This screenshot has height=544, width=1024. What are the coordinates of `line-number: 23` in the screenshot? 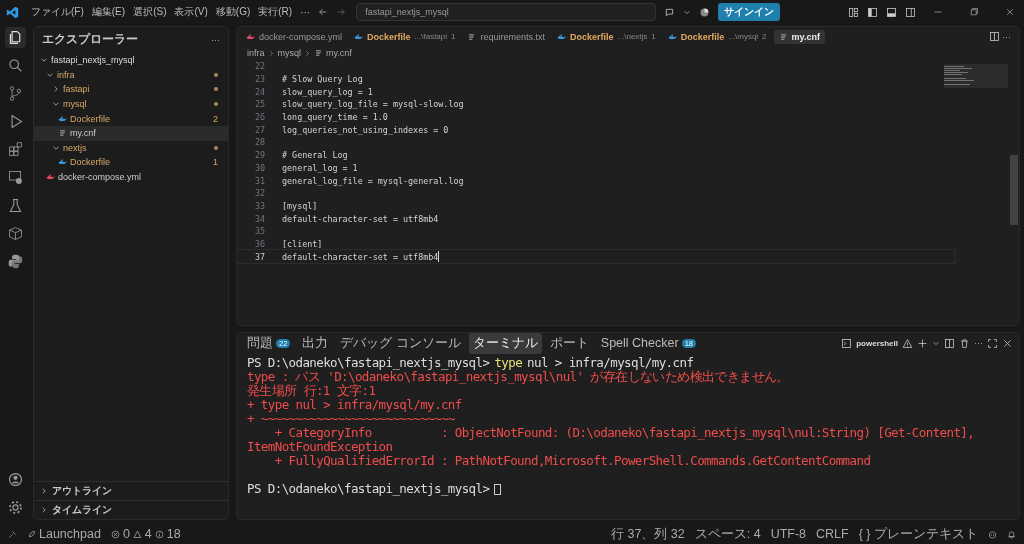 It's located at (259, 79).